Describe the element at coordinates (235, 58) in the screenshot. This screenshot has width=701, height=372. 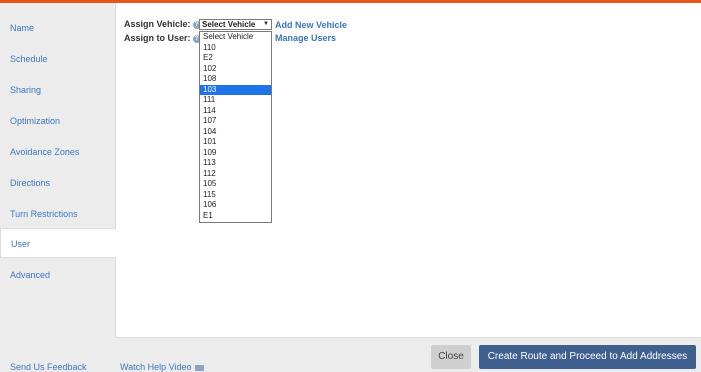
I see `vehicle-option: E2` at that location.